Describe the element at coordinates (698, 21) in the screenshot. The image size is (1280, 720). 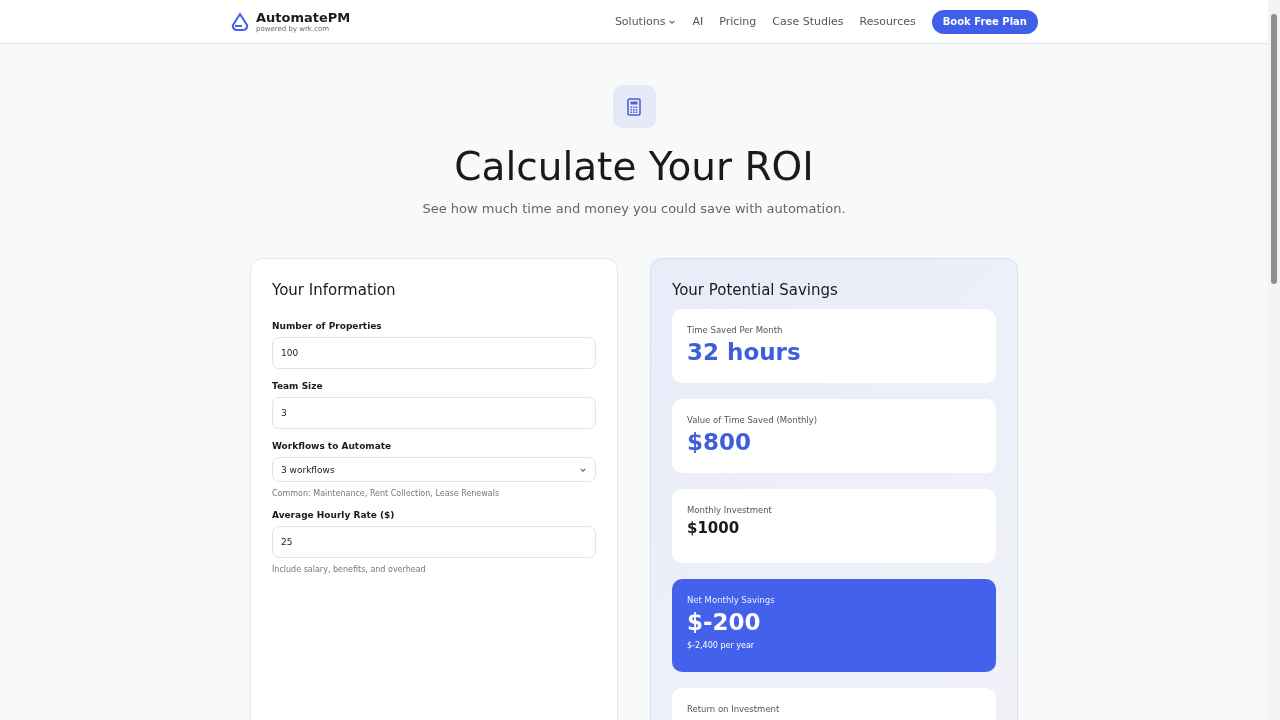
I see `nav-link: AI` at that location.